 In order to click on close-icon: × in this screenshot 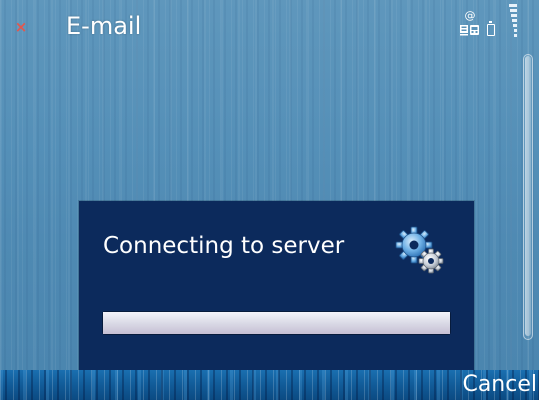, I will do `click(21, 27)`.